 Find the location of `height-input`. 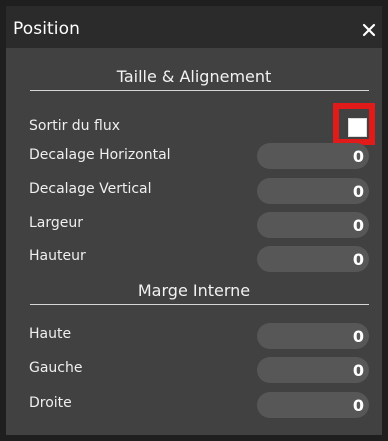

height-input is located at coordinates (313, 259).